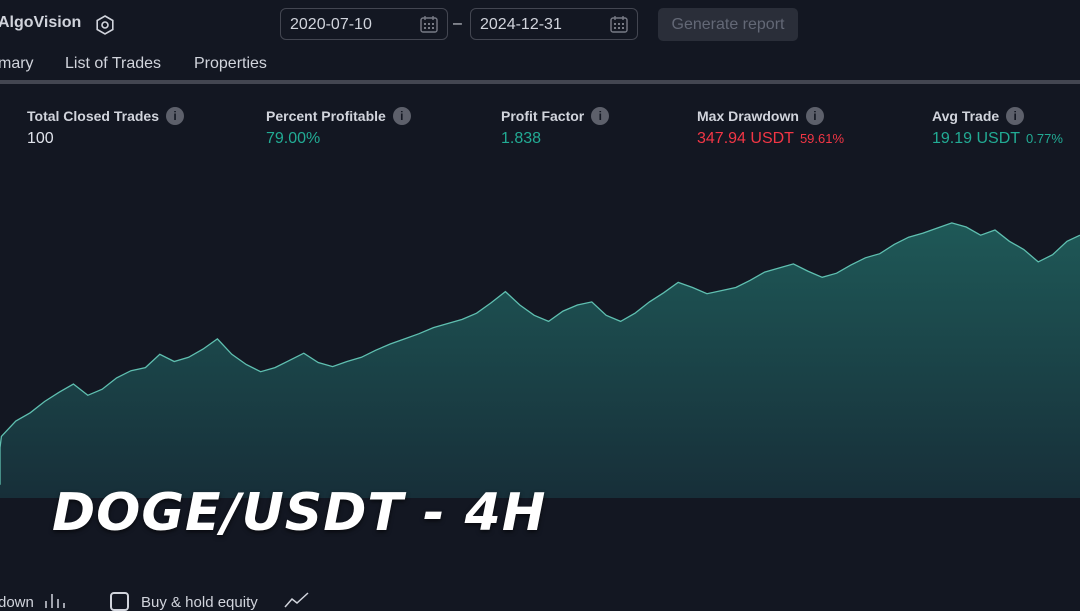 This screenshot has height=611, width=1080. Describe the element at coordinates (540, 600) in the screenshot. I see `chart-legend: down Buy & hold equity` at that location.